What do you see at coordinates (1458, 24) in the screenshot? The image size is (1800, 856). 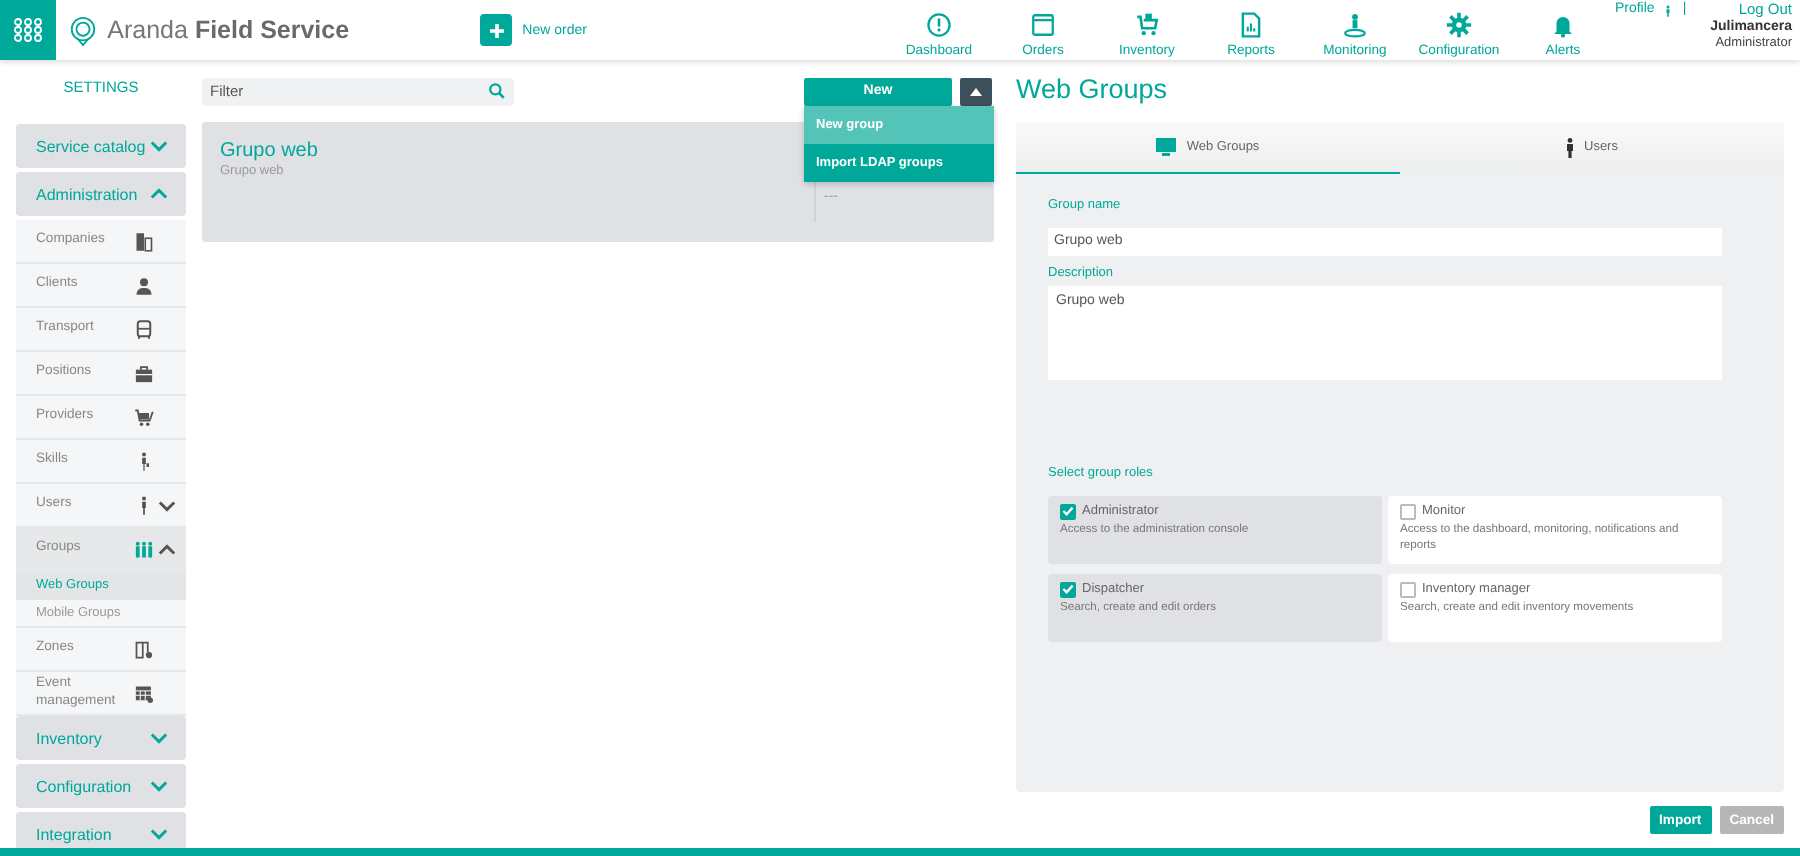 I see `gear-icon` at bounding box center [1458, 24].